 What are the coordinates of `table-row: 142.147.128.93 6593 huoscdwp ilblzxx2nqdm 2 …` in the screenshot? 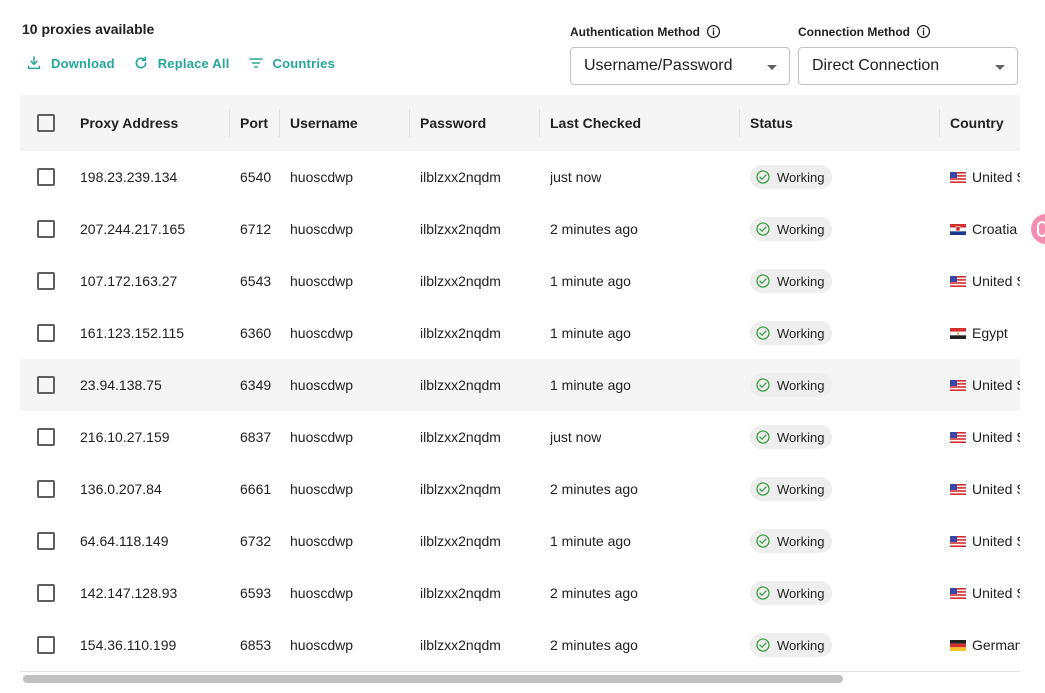 It's located at (520, 593).